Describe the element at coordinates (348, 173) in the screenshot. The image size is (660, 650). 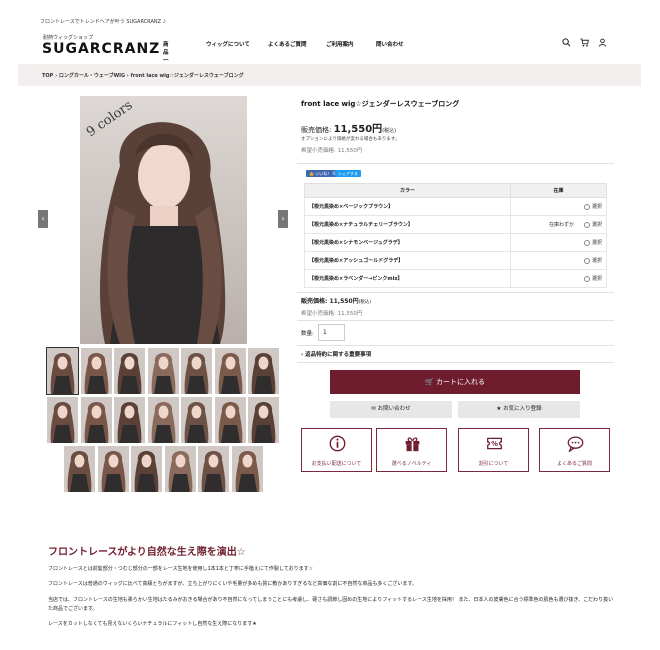
I see `share-button: シェアする` at that location.